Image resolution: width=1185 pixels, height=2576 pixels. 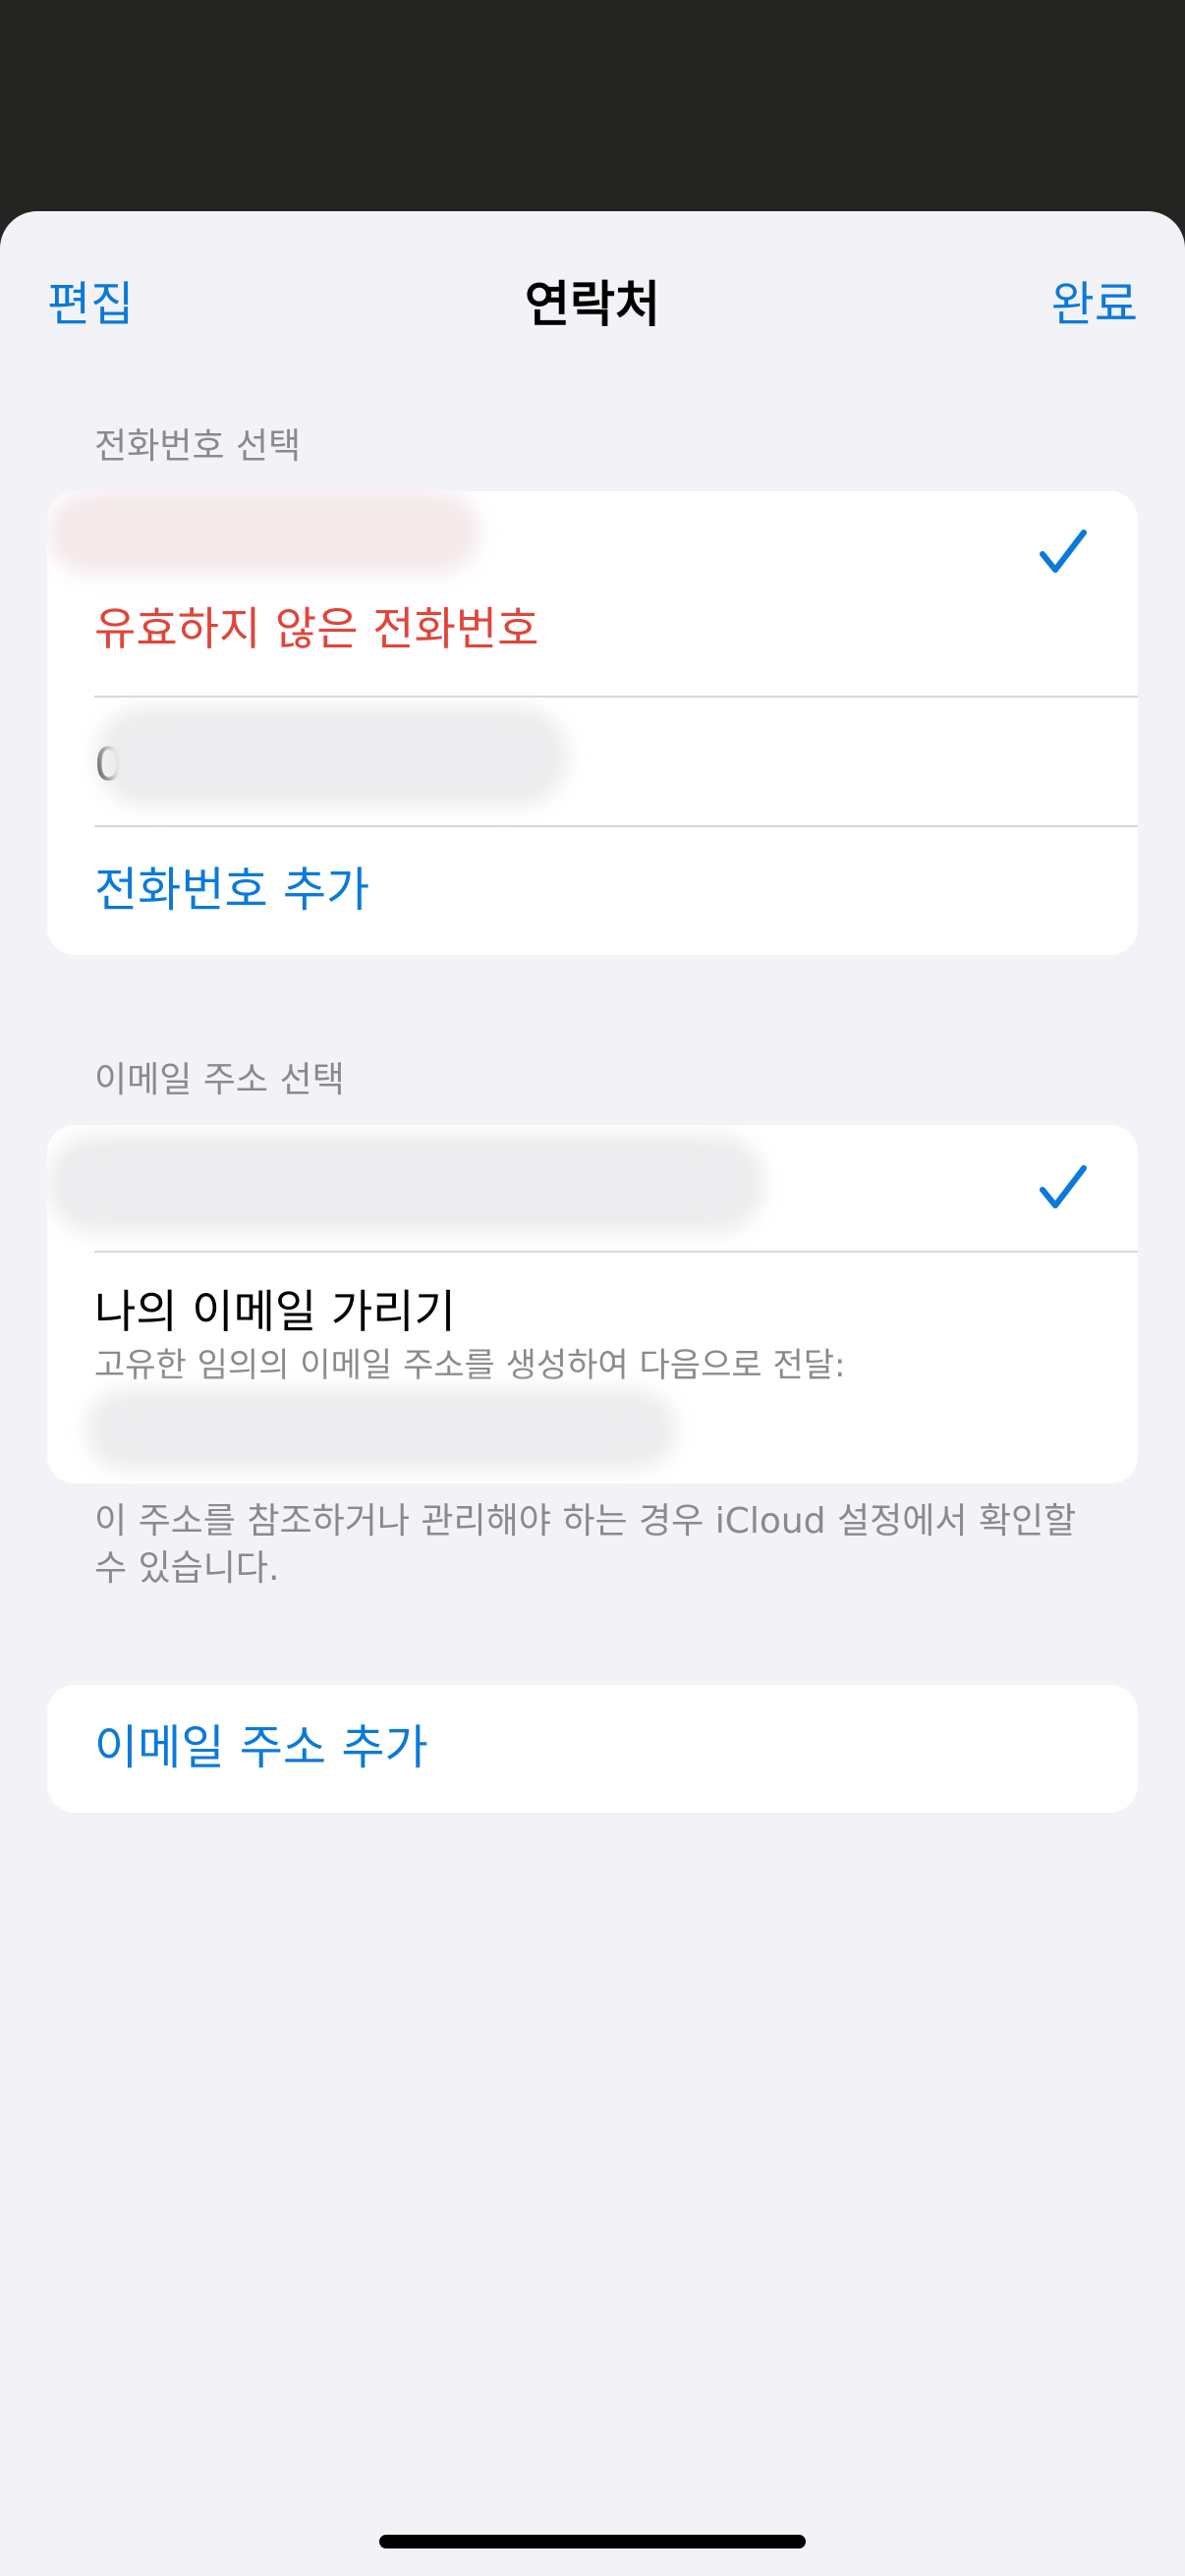 What do you see at coordinates (220, 1080) in the screenshot?
I see `email-section-header: 이메일 주소 선택` at bounding box center [220, 1080].